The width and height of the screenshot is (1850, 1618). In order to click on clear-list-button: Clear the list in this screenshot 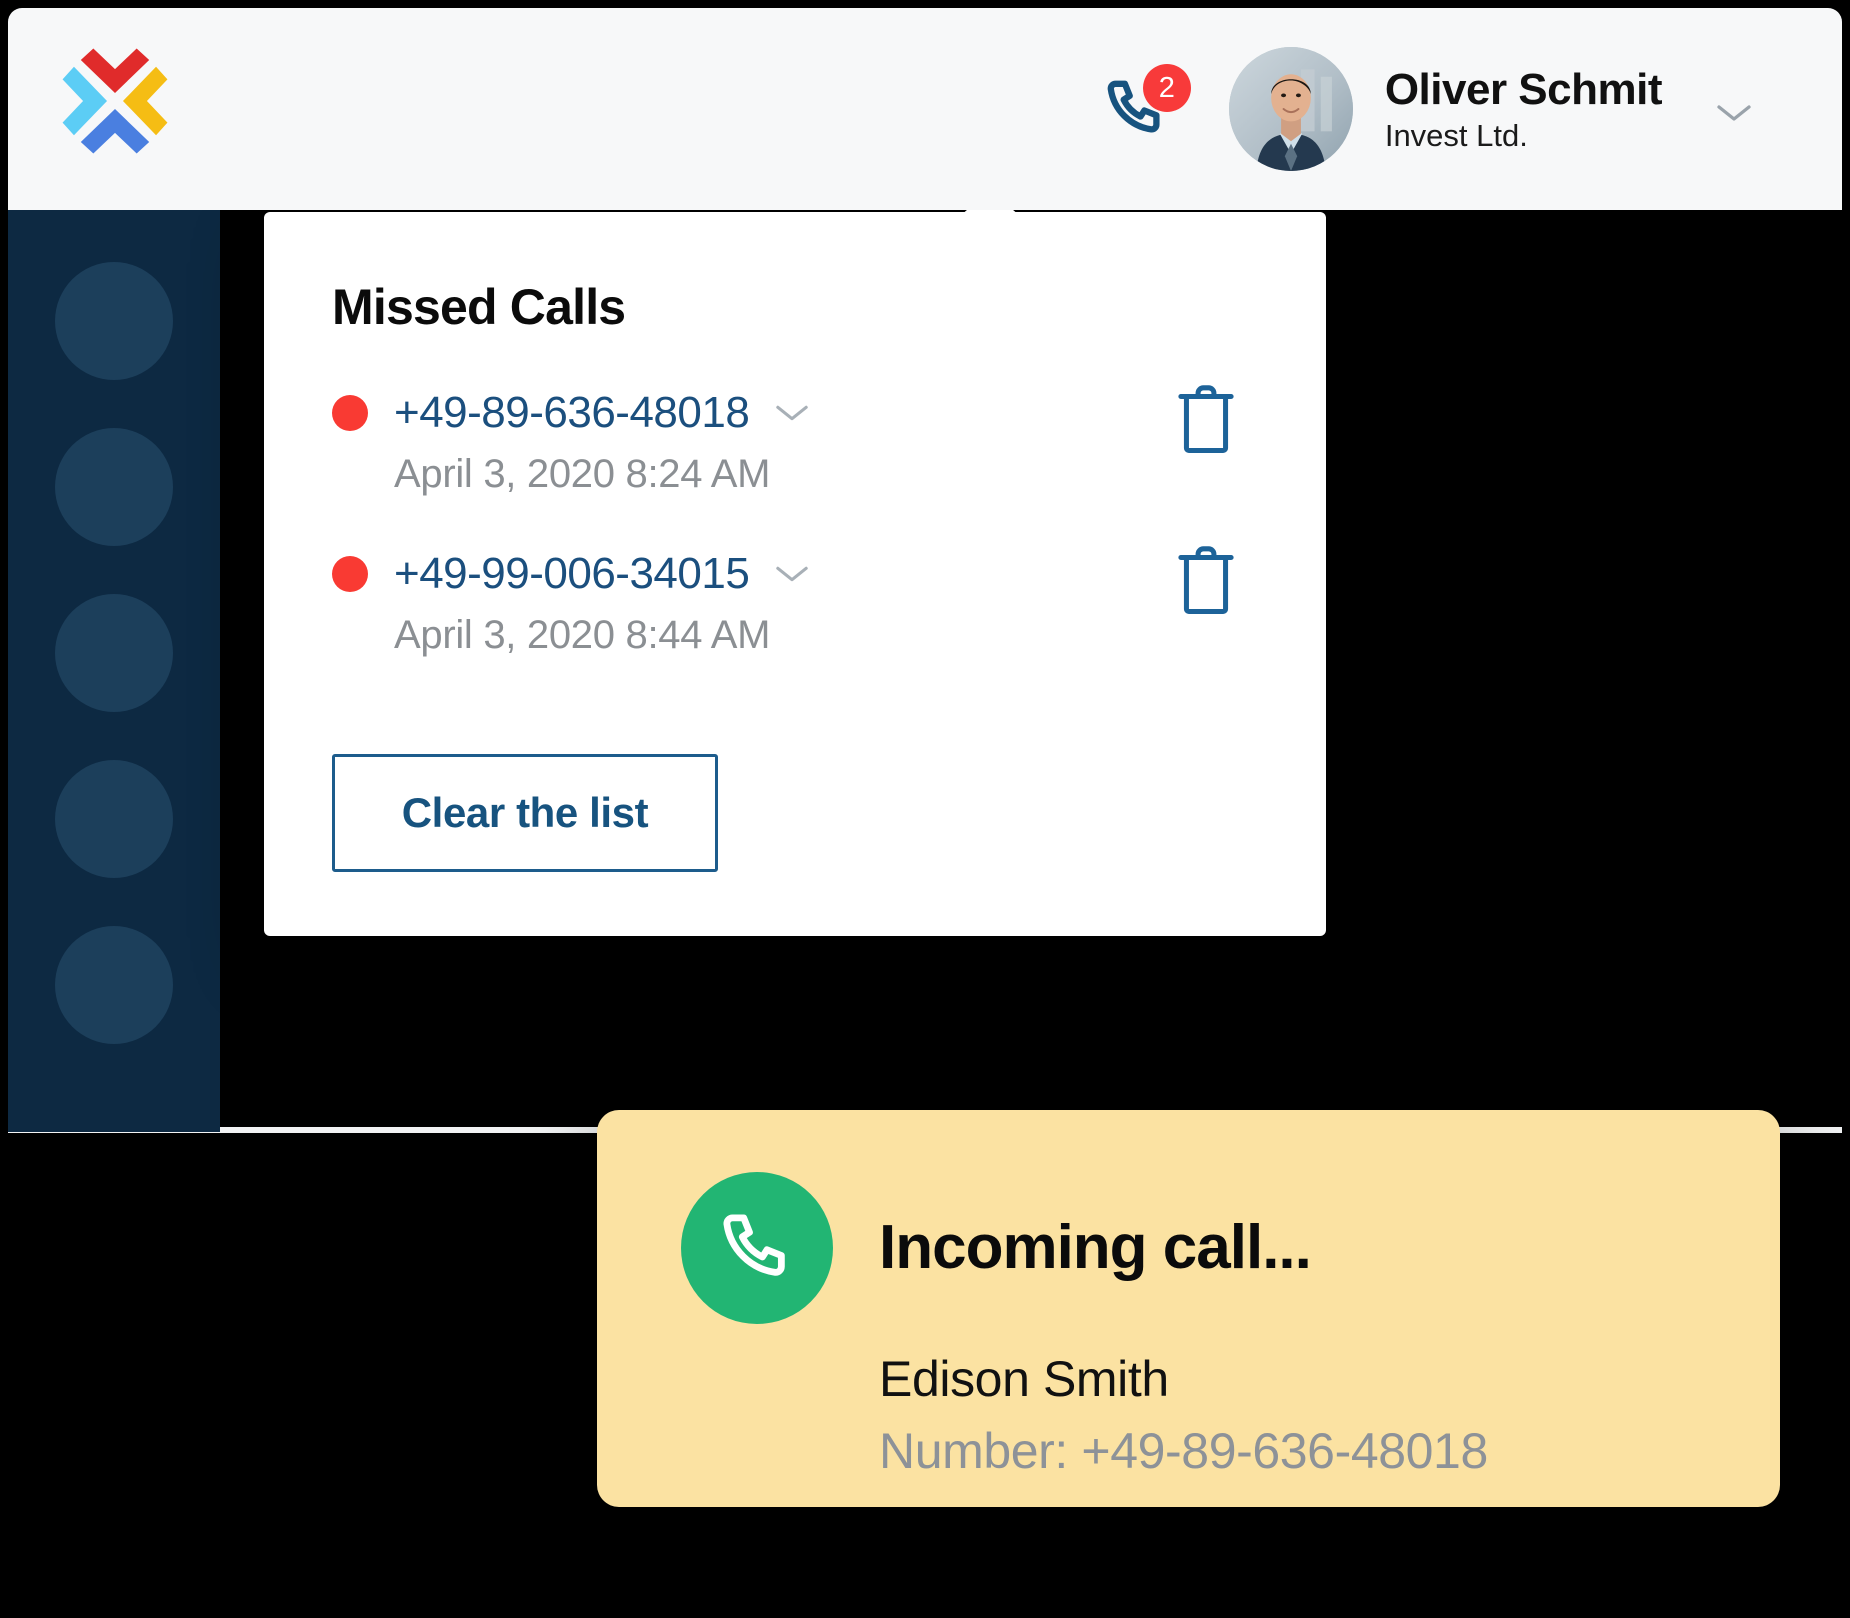, I will do `click(525, 813)`.